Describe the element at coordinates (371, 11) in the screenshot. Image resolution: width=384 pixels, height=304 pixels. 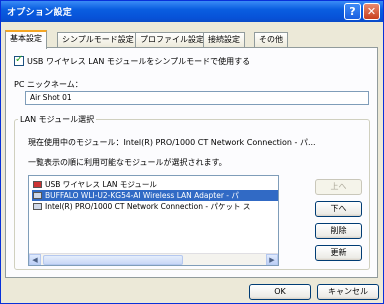
I see `close-button: ✕` at that location.